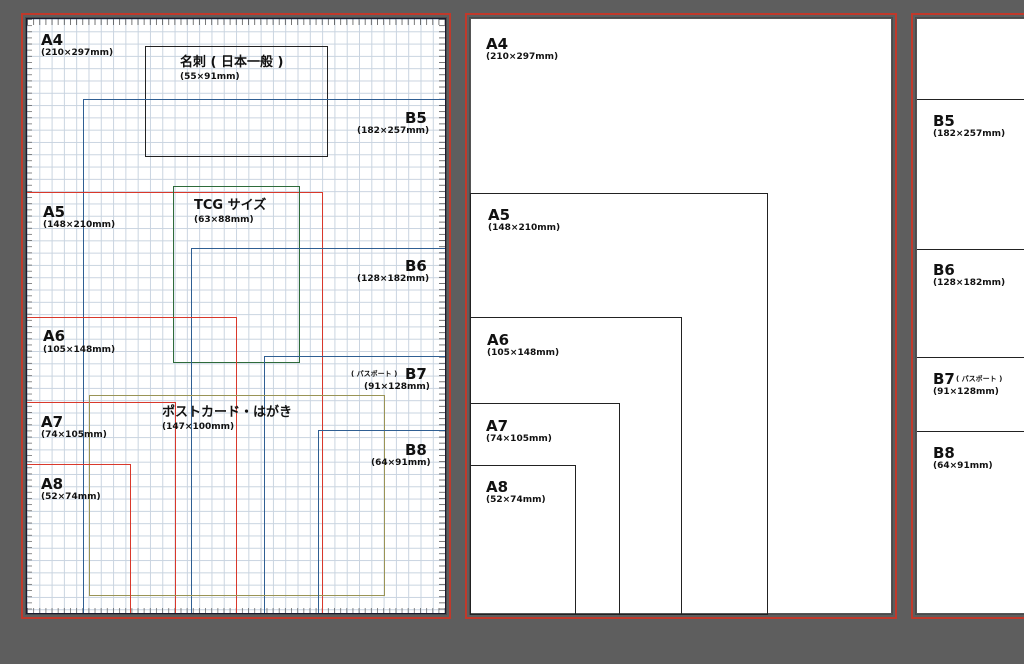  I want to click on b6-edge, so click(970, 249).